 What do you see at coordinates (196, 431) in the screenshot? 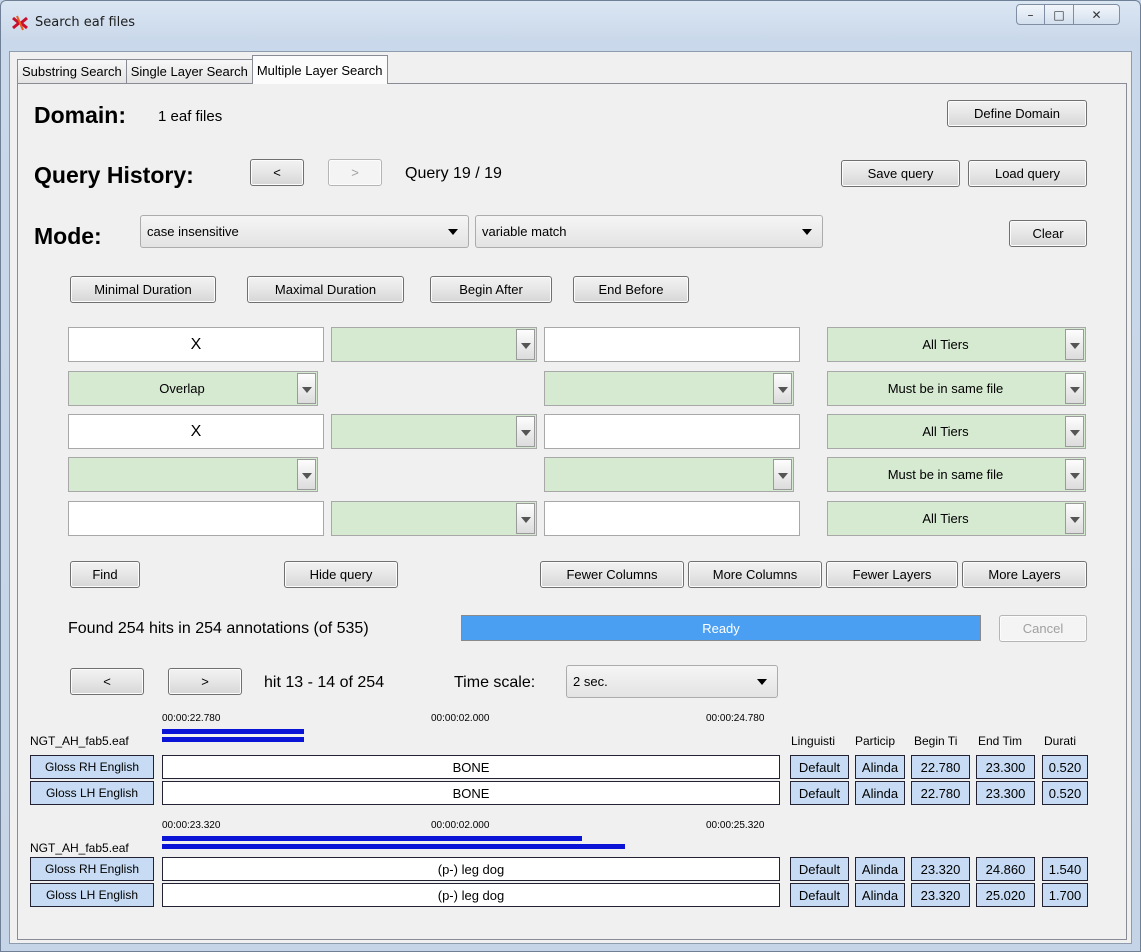
I see `pattern-field-3: X` at bounding box center [196, 431].